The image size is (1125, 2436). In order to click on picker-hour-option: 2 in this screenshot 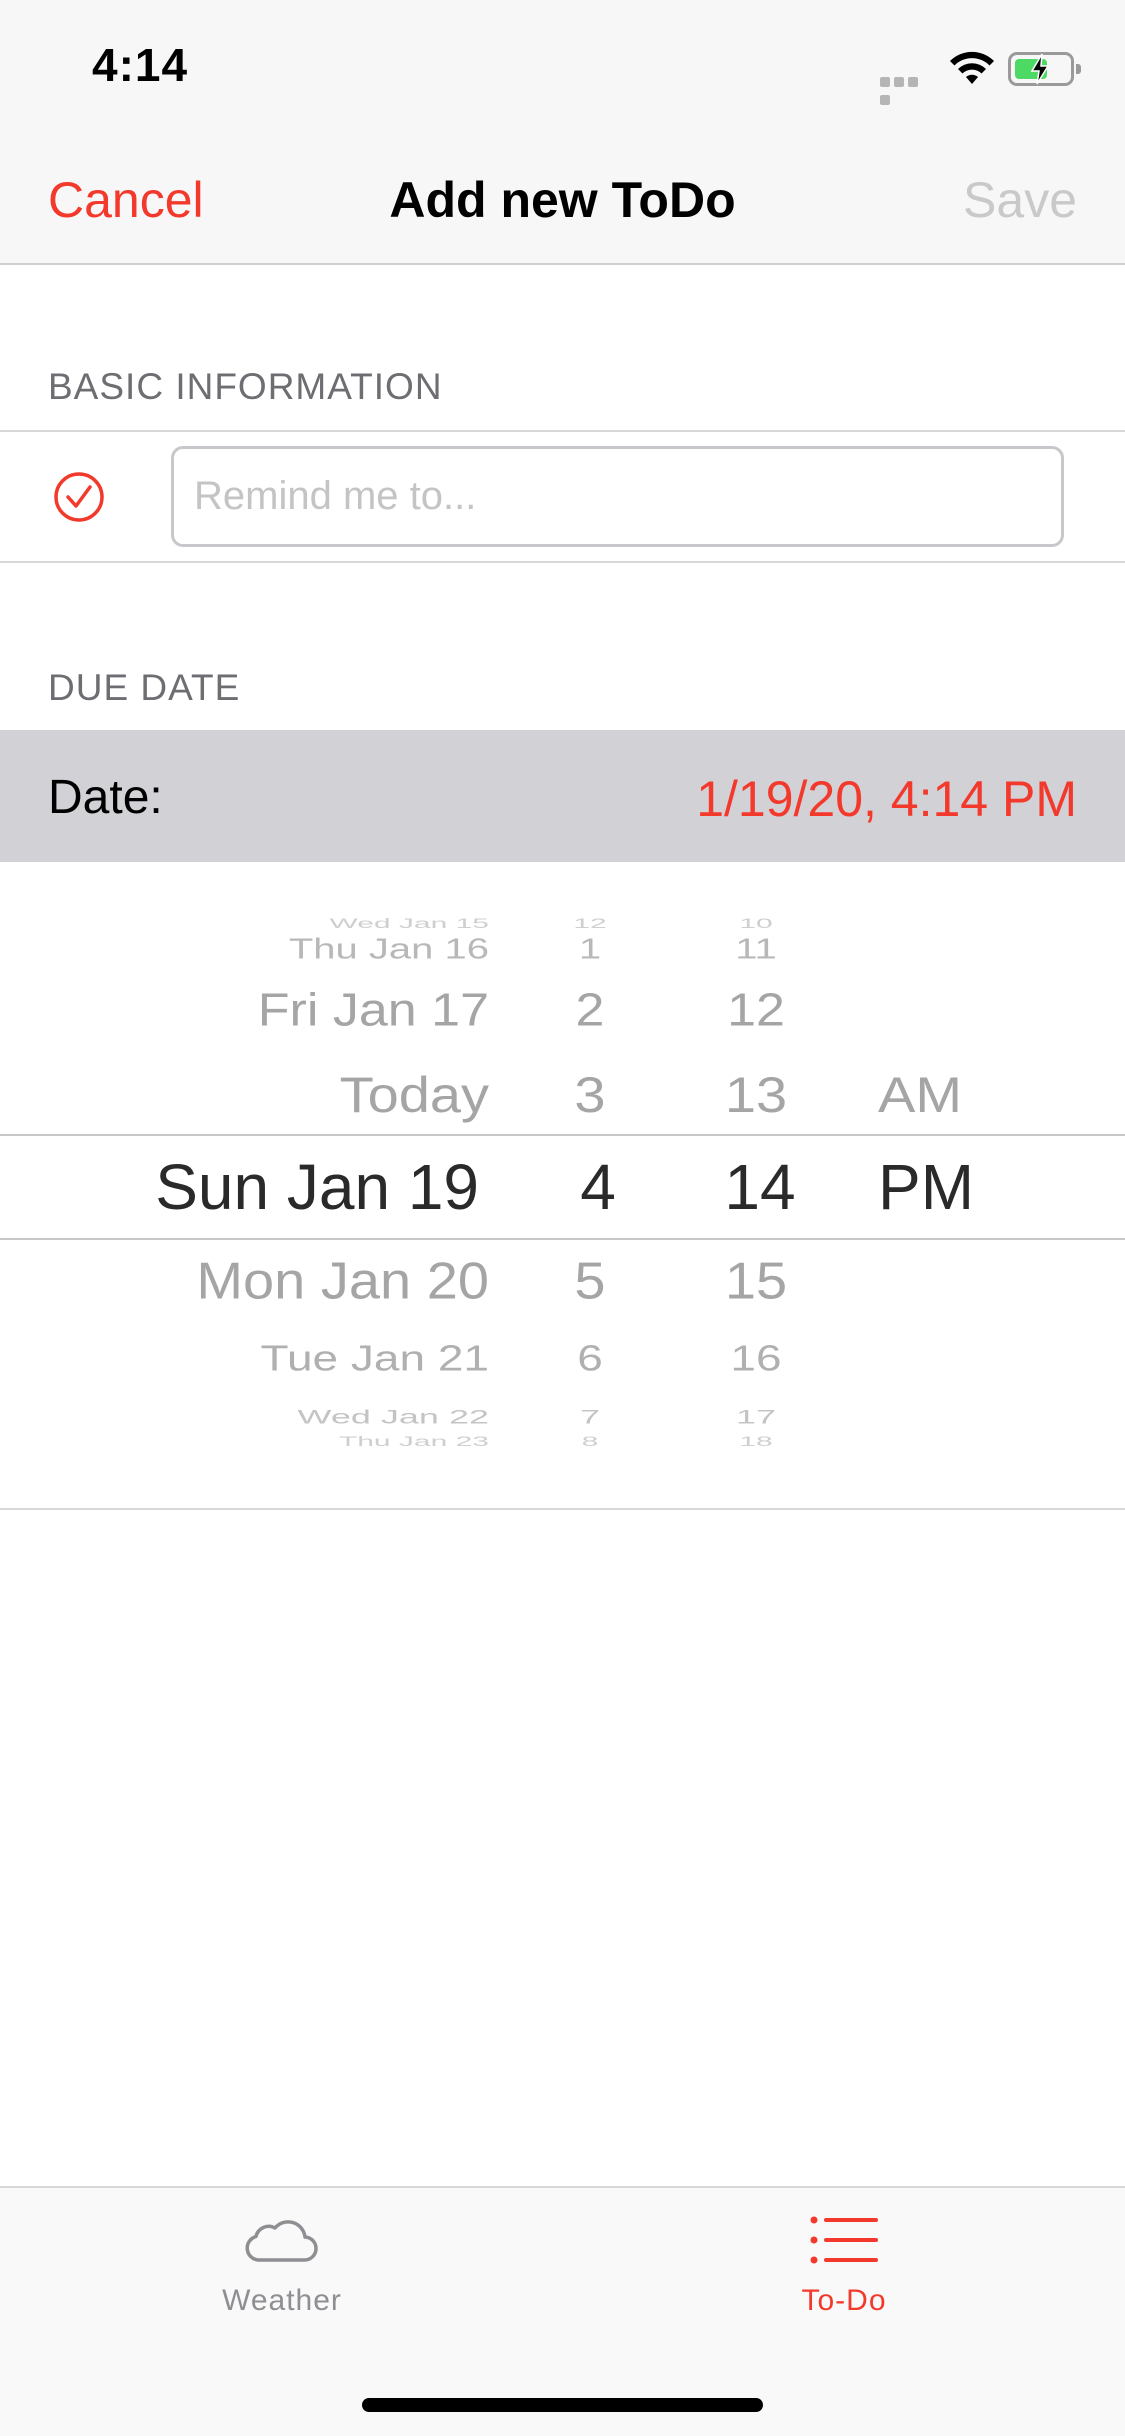, I will do `click(590, 1010)`.